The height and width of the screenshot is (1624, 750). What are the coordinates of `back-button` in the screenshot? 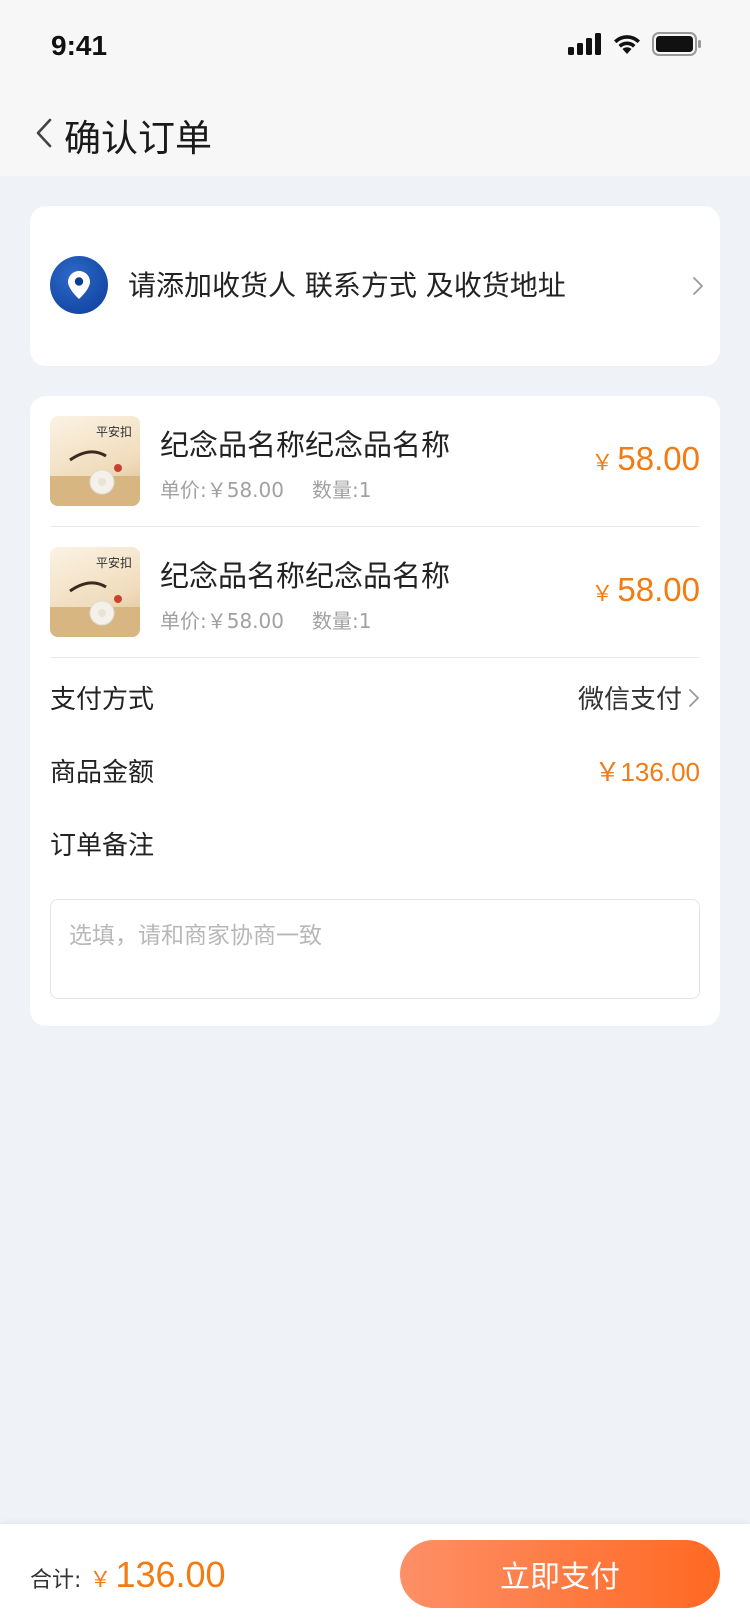 It's located at (44, 133).